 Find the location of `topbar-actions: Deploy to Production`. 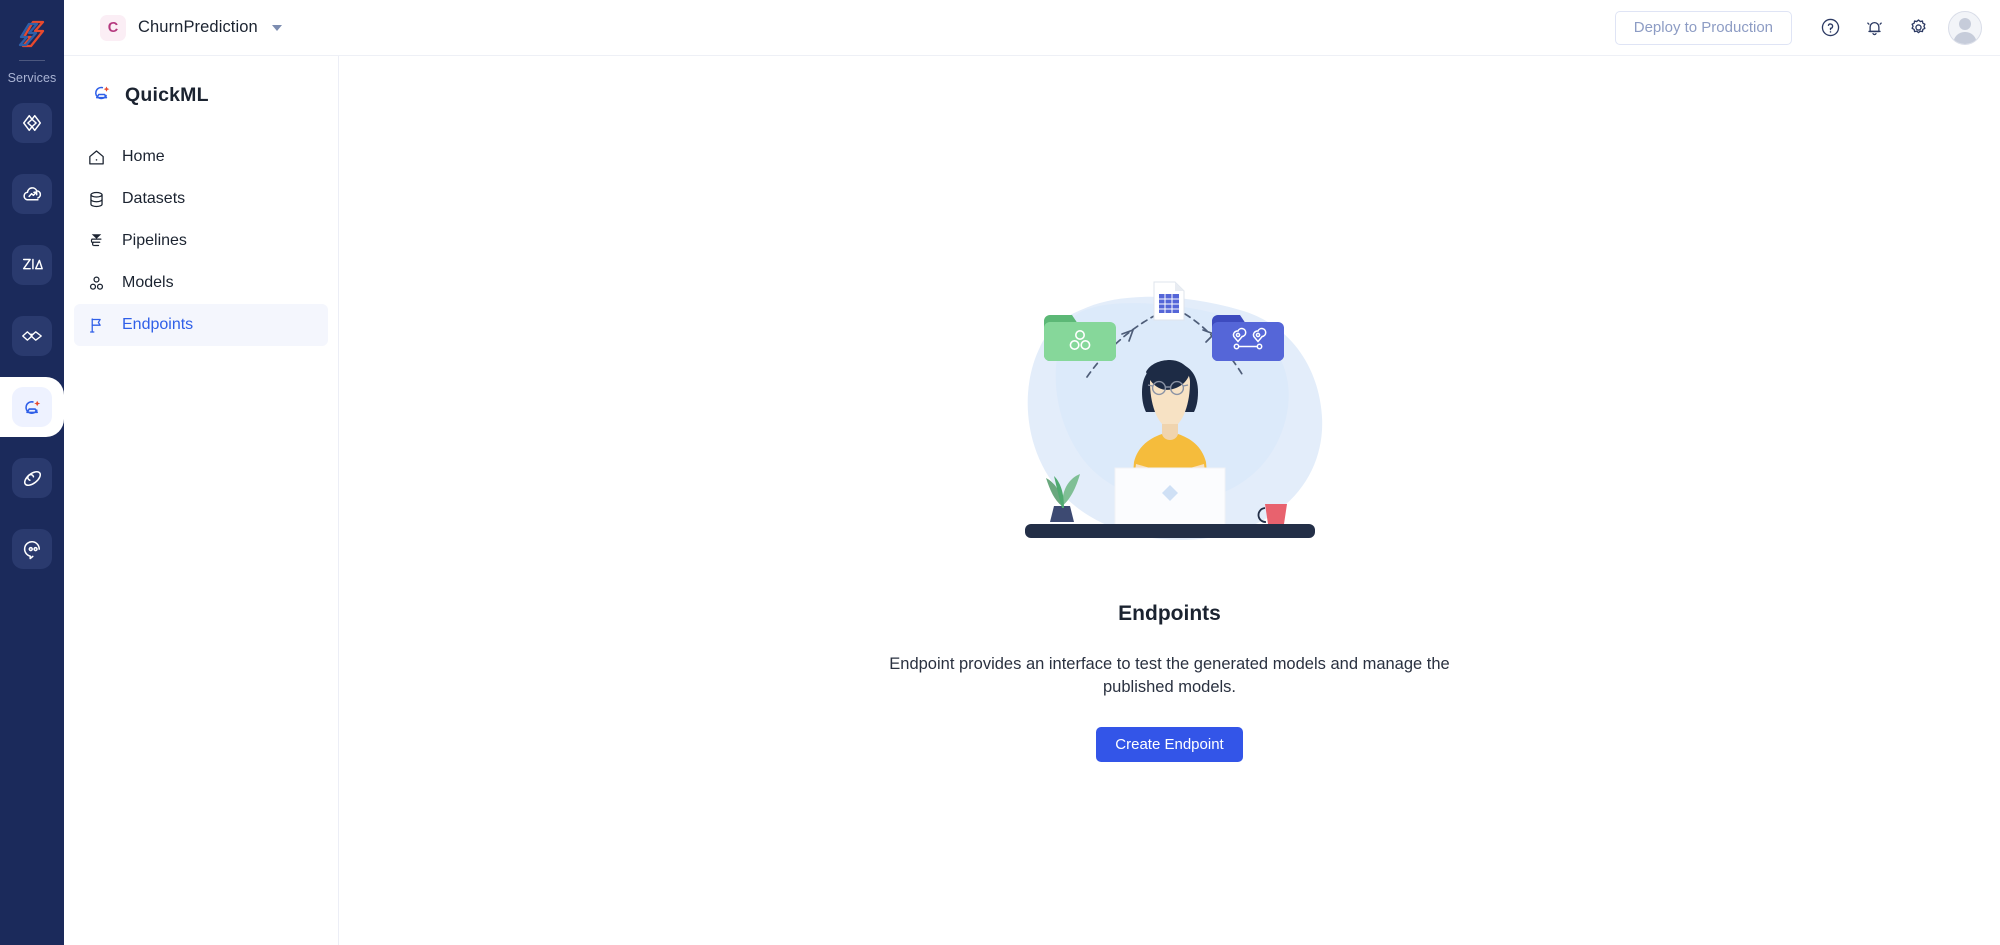

topbar-actions: Deploy to Production is located at coordinates (1798, 28).